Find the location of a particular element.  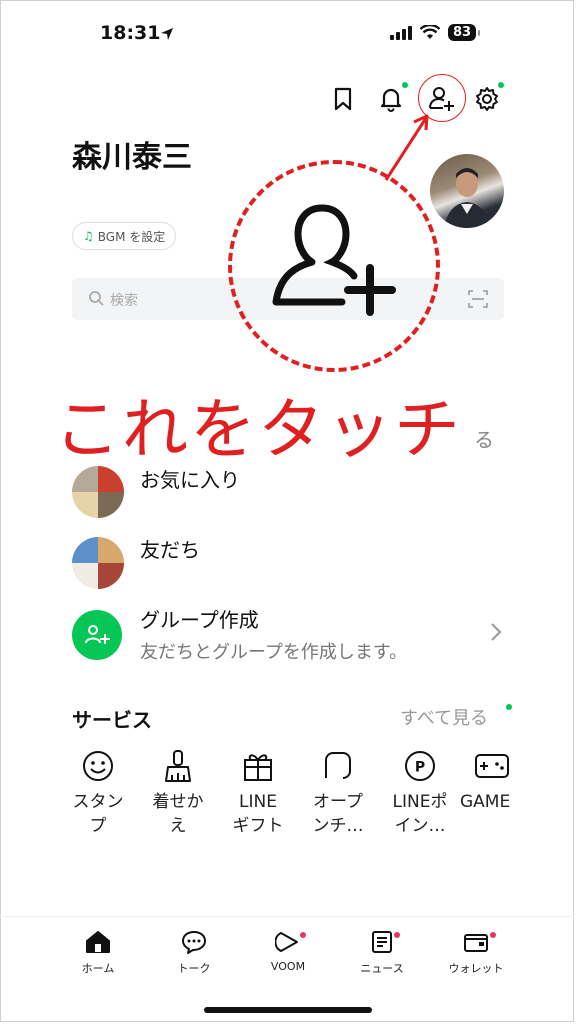

news-badge-dot is located at coordinates (397, 935).